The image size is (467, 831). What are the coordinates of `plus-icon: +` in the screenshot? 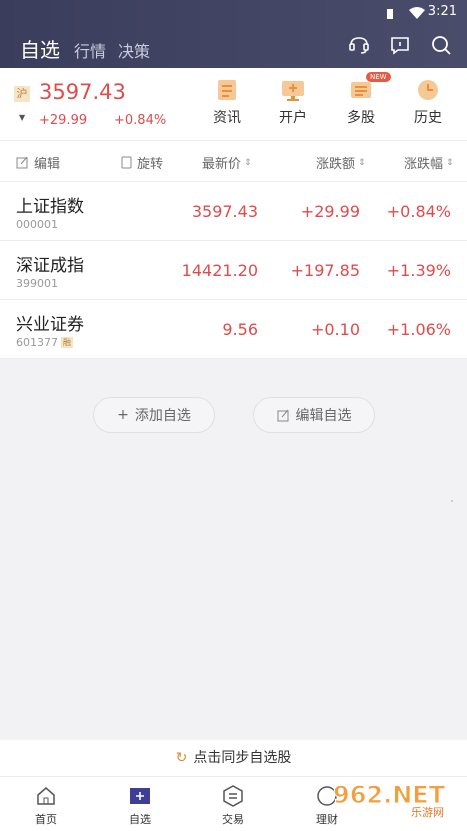 It's located at (123, 415).